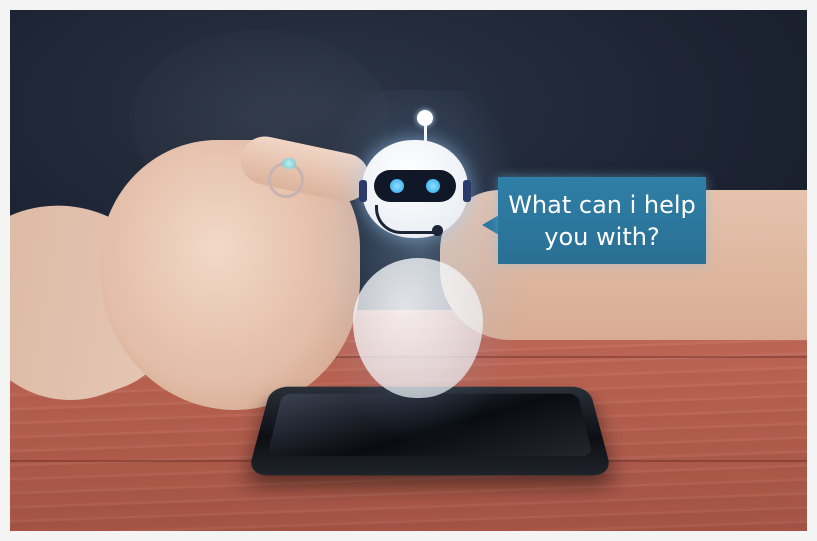  What do you see at coordinates (289, 163) in the screenshot?
I see `ring-gem` at bounding box center [289, 163].